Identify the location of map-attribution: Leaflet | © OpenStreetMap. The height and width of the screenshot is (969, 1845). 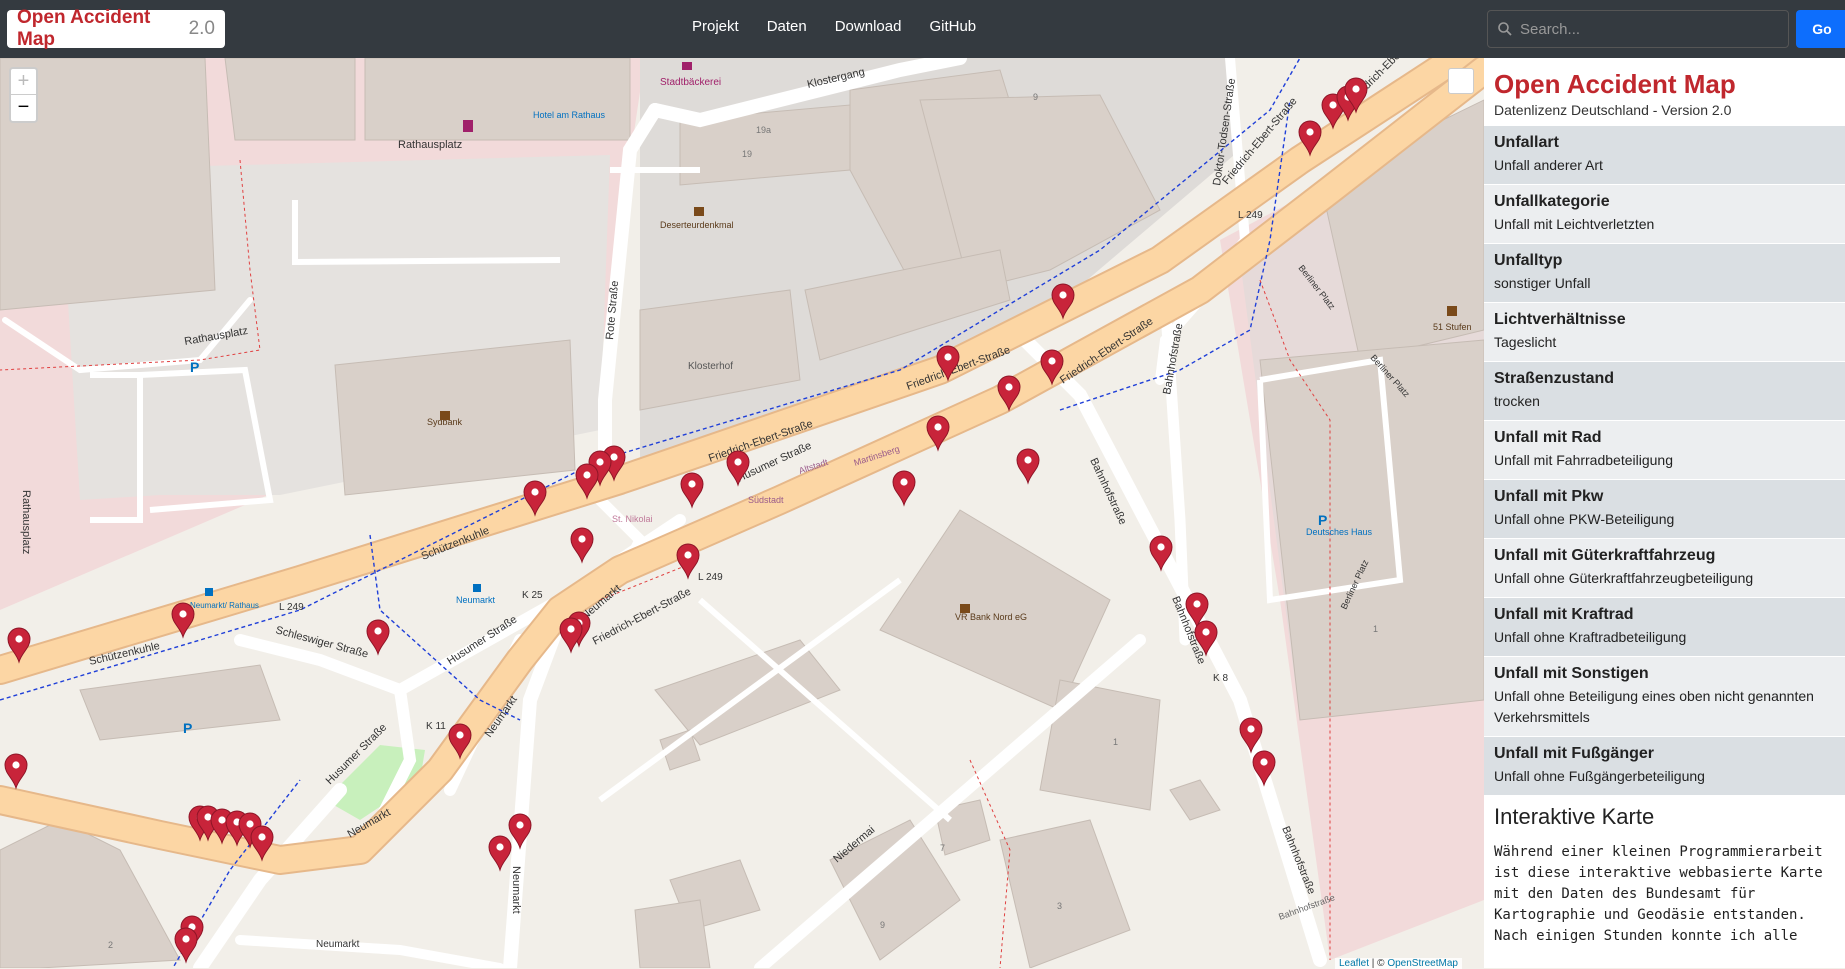
(1398, 963).